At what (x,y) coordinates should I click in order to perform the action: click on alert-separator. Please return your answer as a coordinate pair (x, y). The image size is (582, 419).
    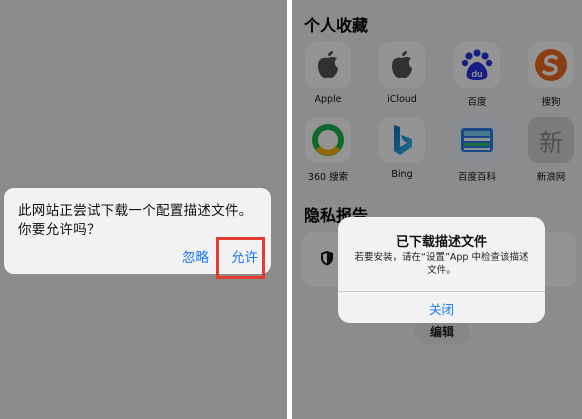
    Looking at the image, I should click on (441, 291).